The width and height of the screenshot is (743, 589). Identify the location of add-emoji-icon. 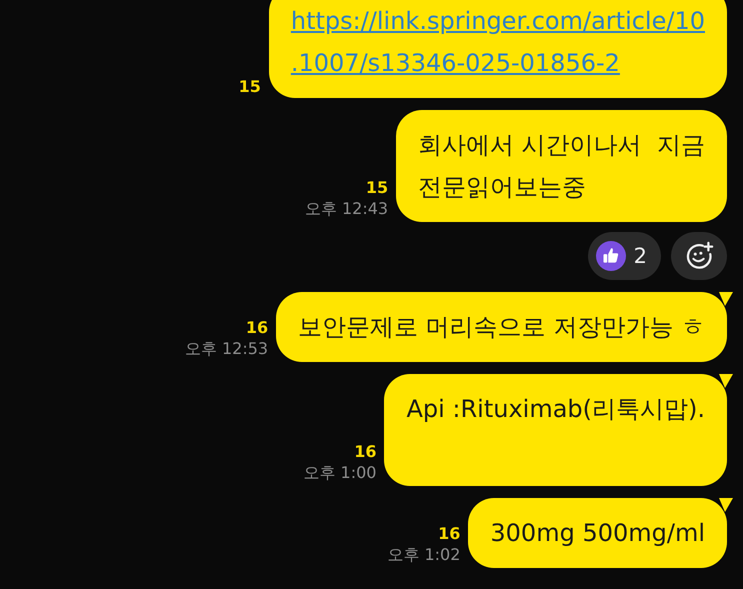
(699, 256).